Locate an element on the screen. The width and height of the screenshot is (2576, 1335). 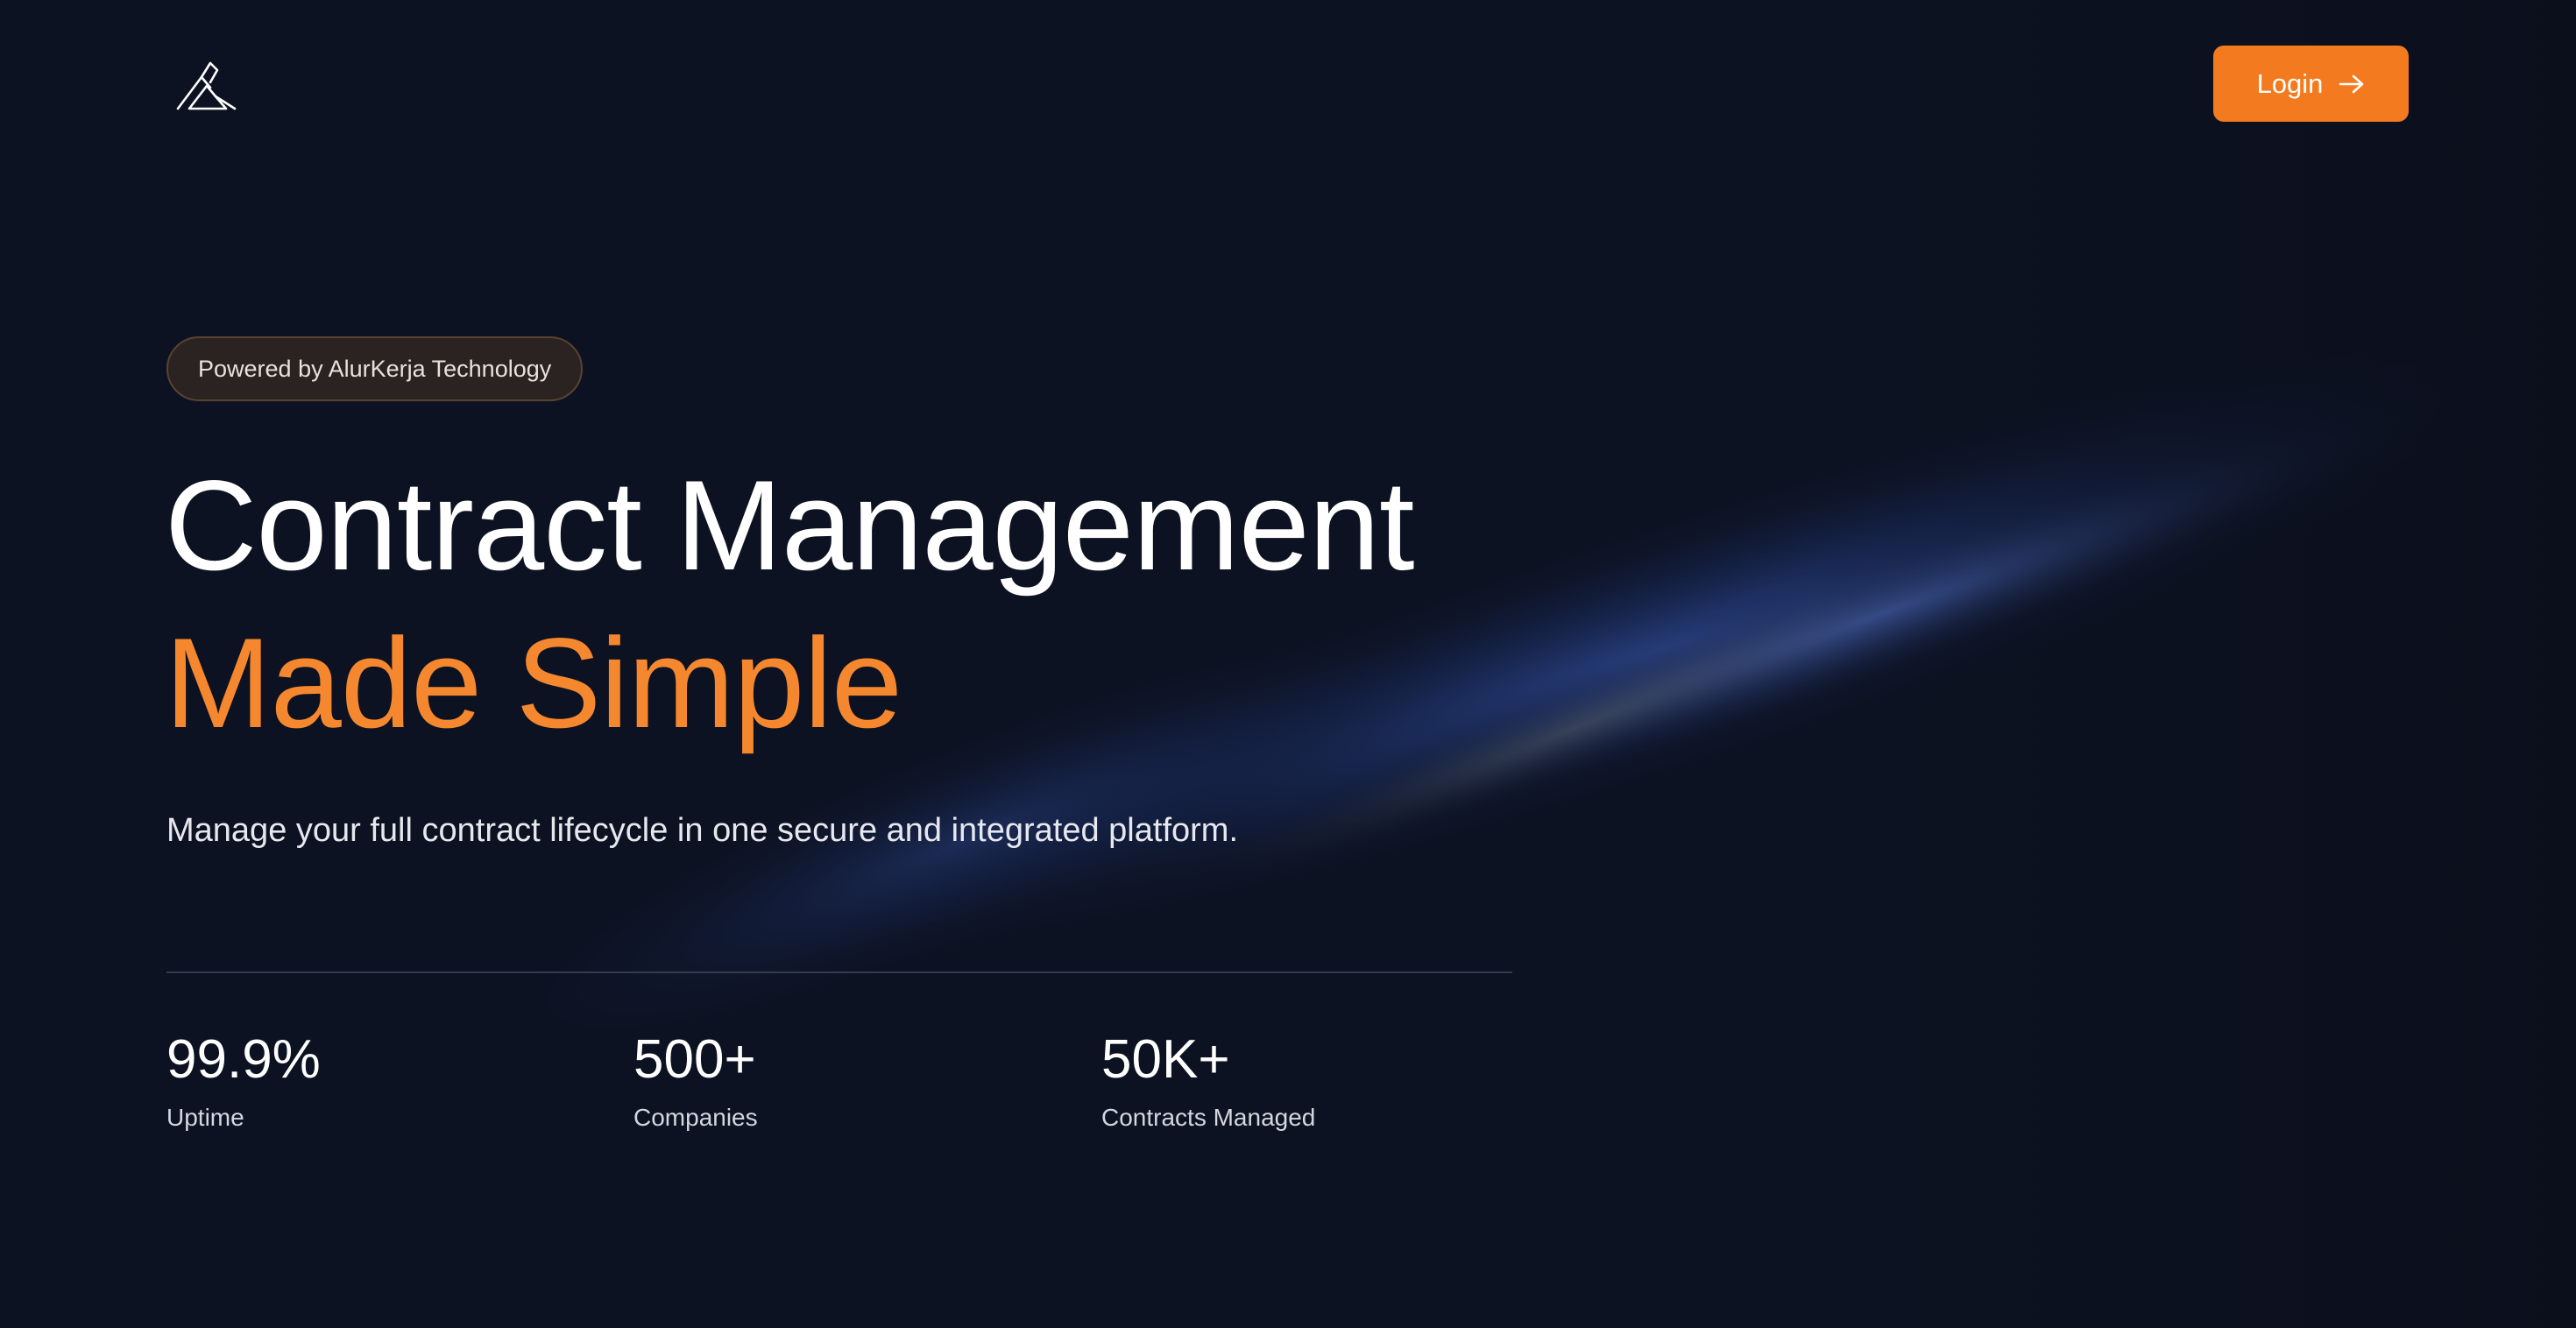
stat-value: 99.9% is located at coordinates (243, 1059).